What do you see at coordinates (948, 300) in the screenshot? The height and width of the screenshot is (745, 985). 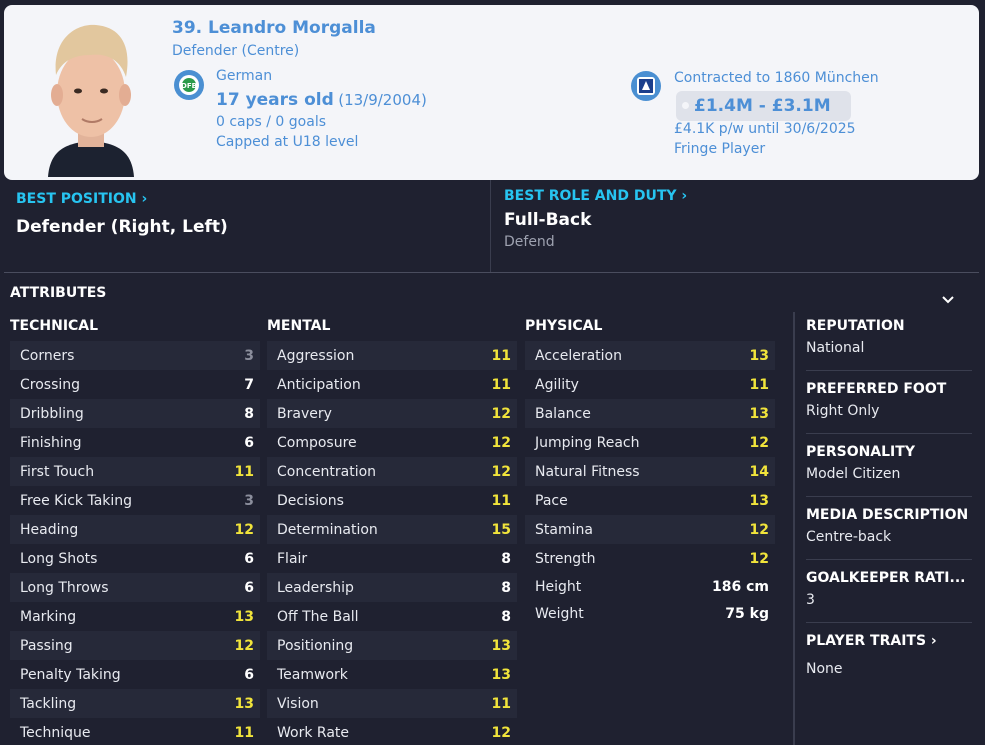 I see `chevron-down-icon` at bounding box center [948, 300].